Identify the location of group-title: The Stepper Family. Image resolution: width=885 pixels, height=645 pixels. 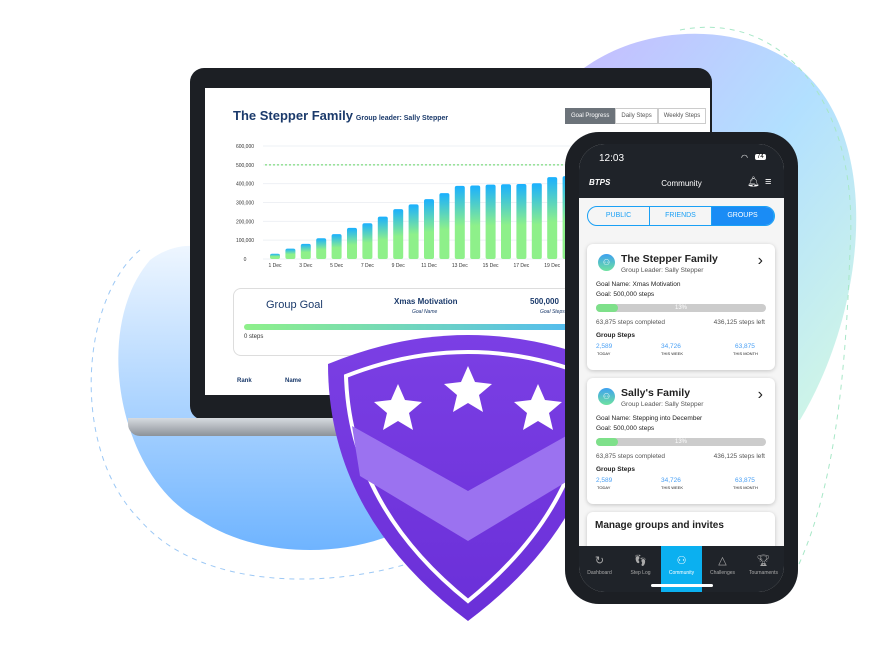
(293, 115).